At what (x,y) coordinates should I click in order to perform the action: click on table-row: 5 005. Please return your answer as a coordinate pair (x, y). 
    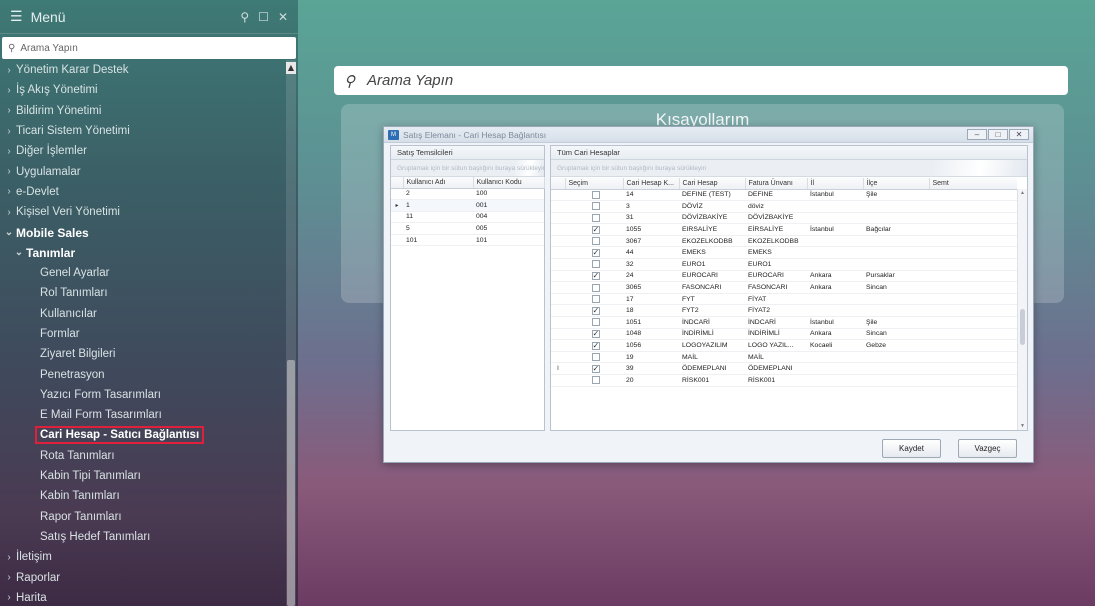
    Looking at the image, I should click on (467, 228).